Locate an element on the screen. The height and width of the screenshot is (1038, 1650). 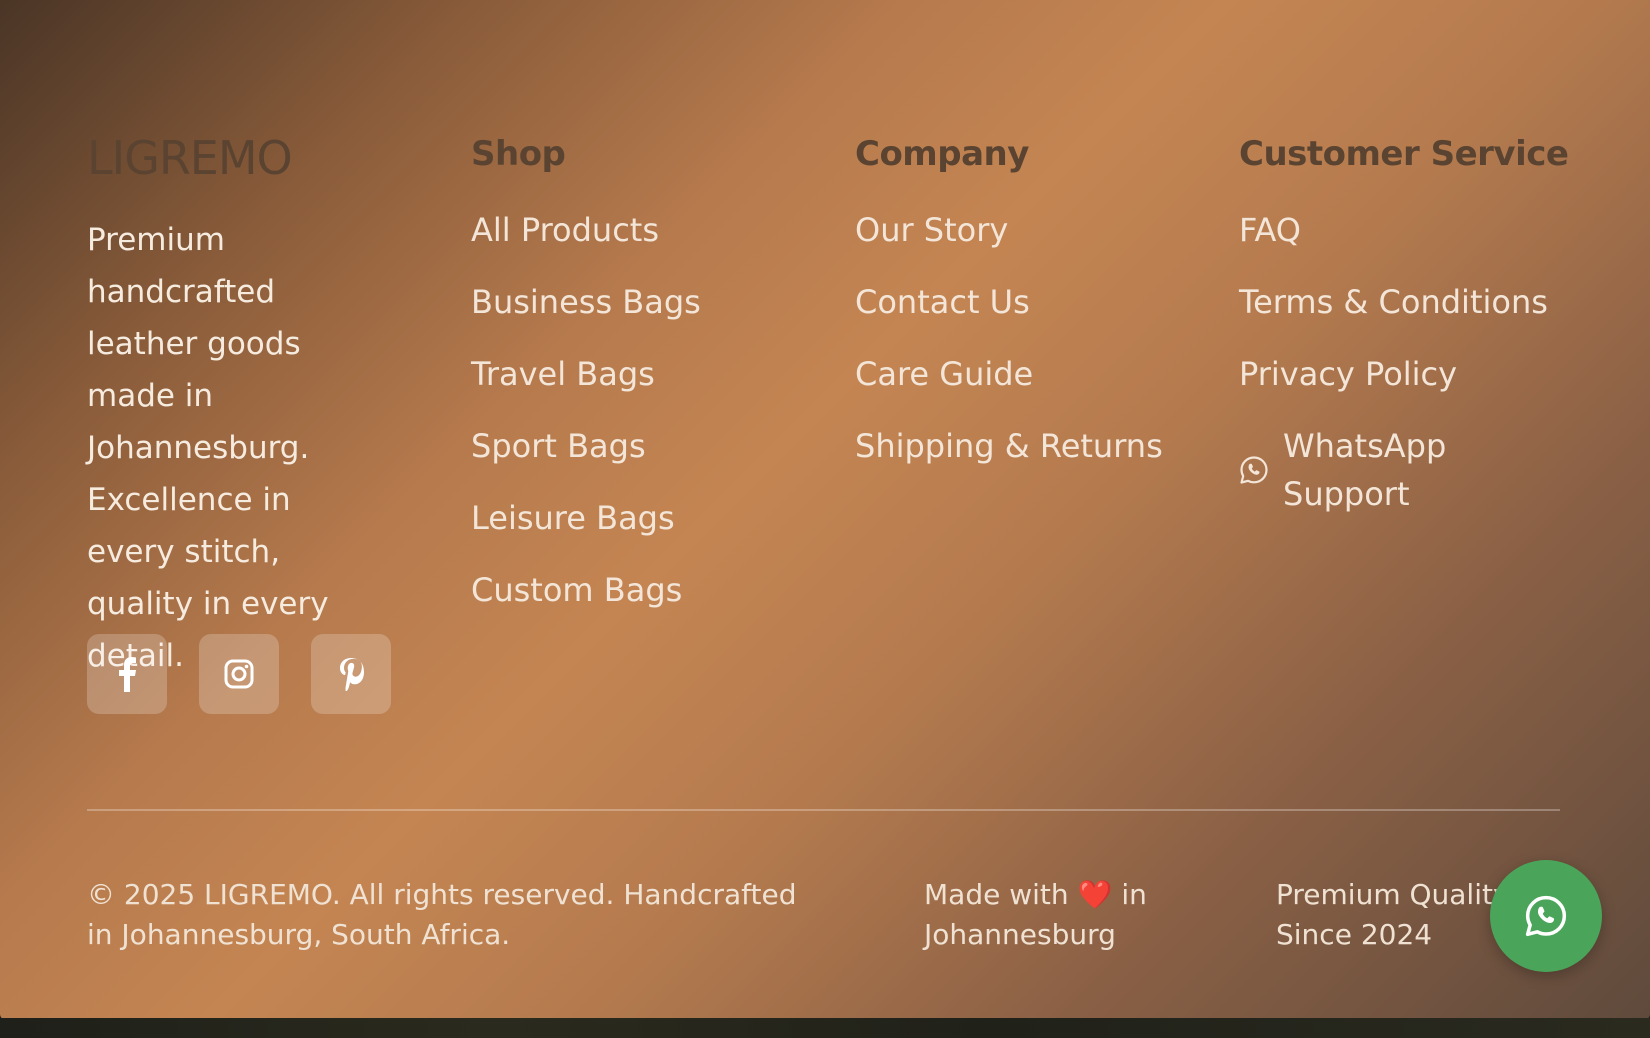
whatsapp-support-label: WhatsApp Support is located at coordinates (1365, 470).